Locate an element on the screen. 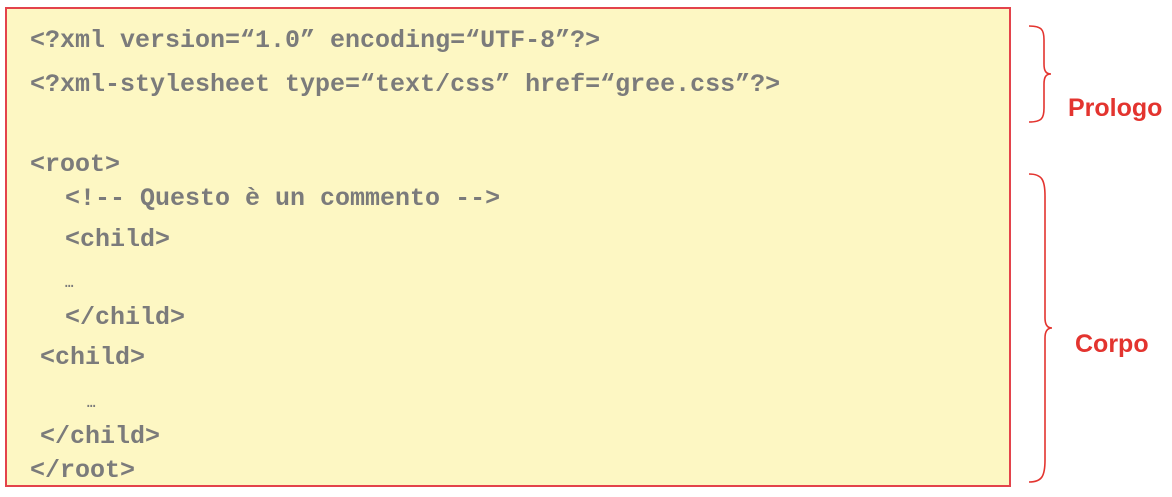 The width and height of the screenshot is (1172, 497). root-open-line: <root> is located at coordinates (75, 164).